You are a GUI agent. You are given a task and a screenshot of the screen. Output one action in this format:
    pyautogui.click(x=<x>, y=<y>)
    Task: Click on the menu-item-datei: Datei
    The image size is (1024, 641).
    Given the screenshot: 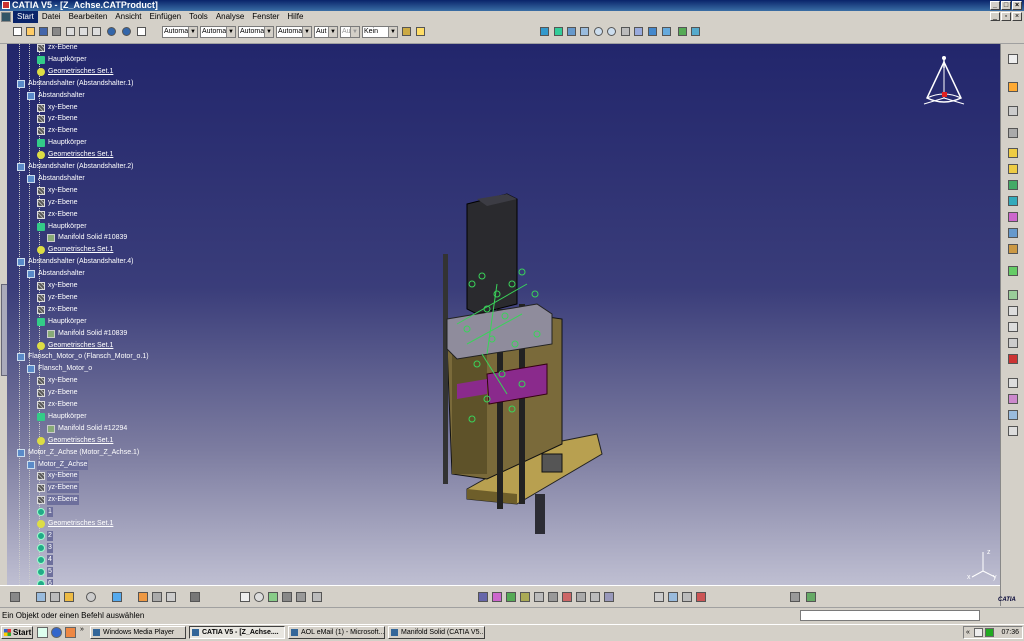 What is the action you would take?
    pyautogui.click(x=51, y=17)
    